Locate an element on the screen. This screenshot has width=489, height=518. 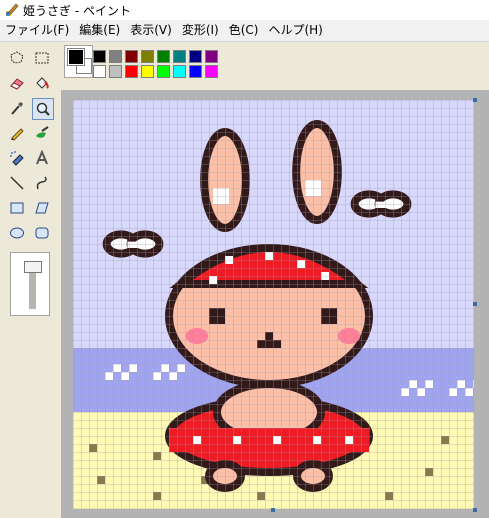
tool-pick-color is located at coordinates (18, 109).